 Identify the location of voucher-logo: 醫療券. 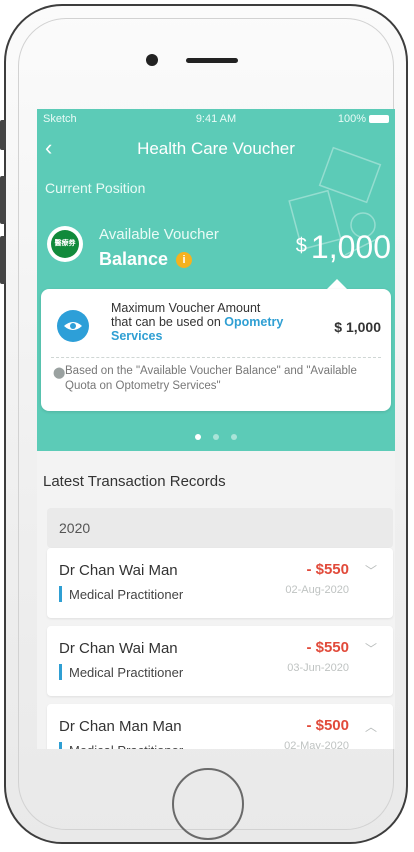
(65, 244).